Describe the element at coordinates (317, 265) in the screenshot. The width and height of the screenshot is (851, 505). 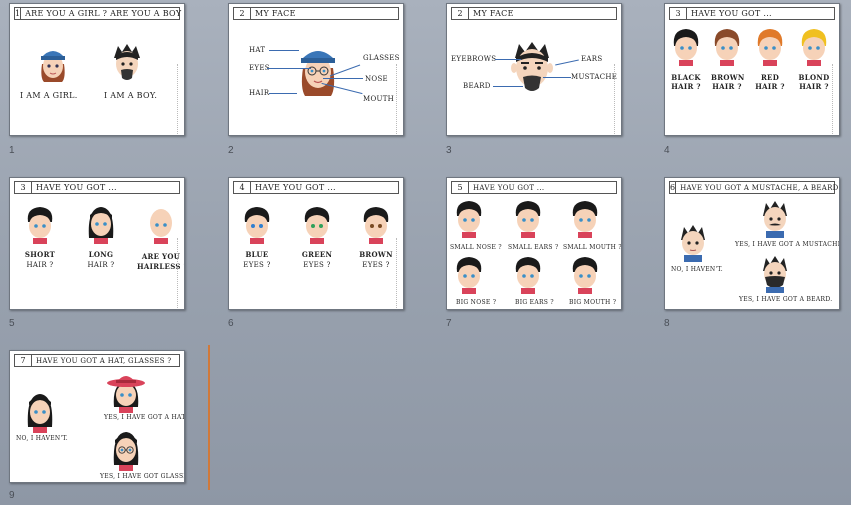
I see `green-eyes-label: EYES ?` at that location.